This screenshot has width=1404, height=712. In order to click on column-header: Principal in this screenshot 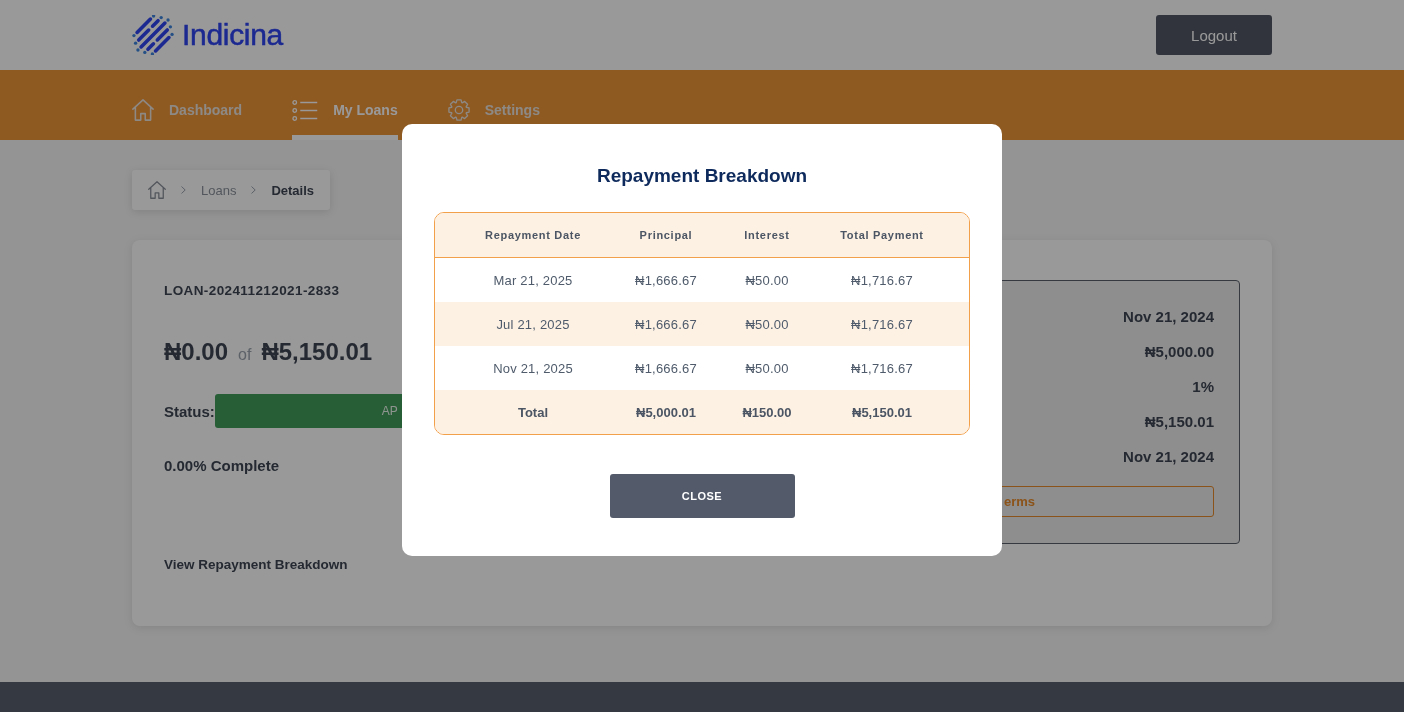, I will do `click(666, 235)`.